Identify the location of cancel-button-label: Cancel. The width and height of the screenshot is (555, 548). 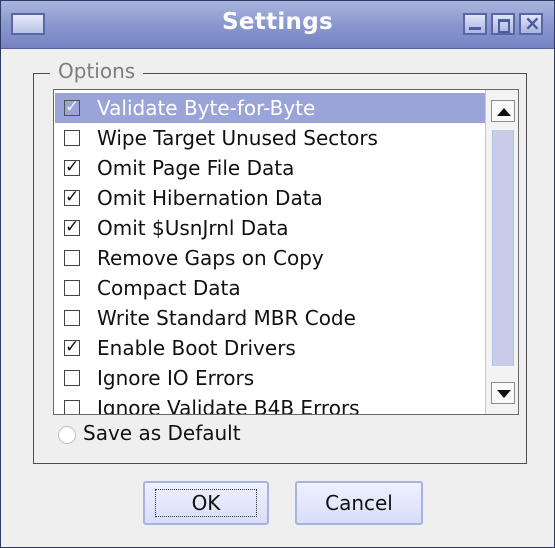
(359, 503).